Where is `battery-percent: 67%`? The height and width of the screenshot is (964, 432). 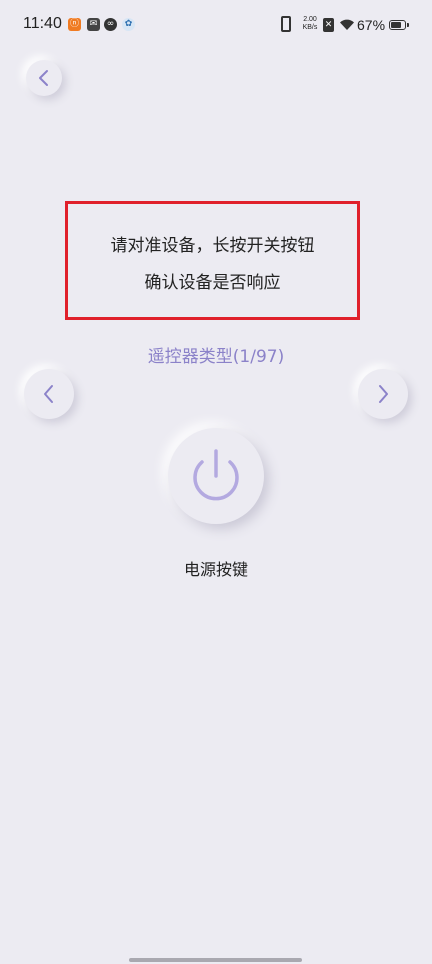
battery-percent: 67% is located at coordinates (371, 25).